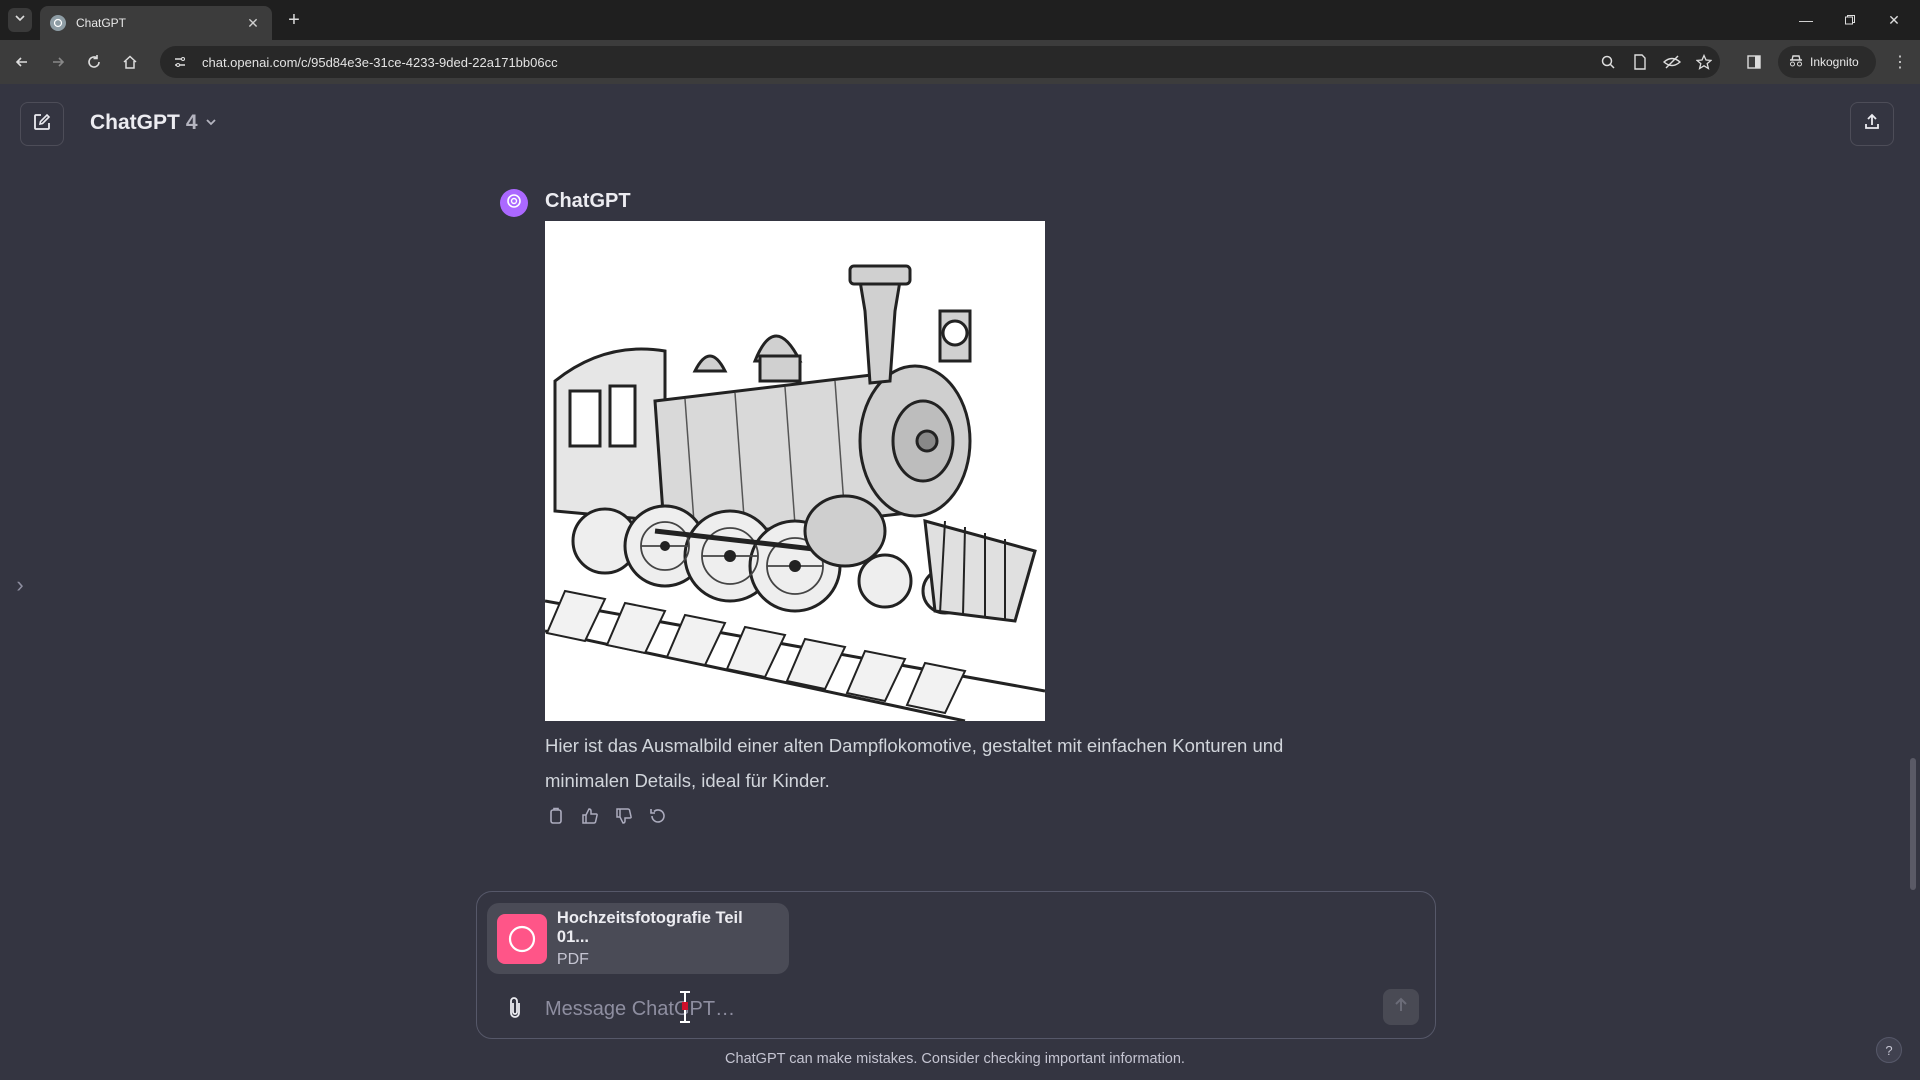 The width and height of the screenshot is (1920, 1080). What do you see at coordinates (156, 23) in the screenshot?
I see `browser-tab-chatgpt: ChatGPT ✕` at bounding box center [156, 23].